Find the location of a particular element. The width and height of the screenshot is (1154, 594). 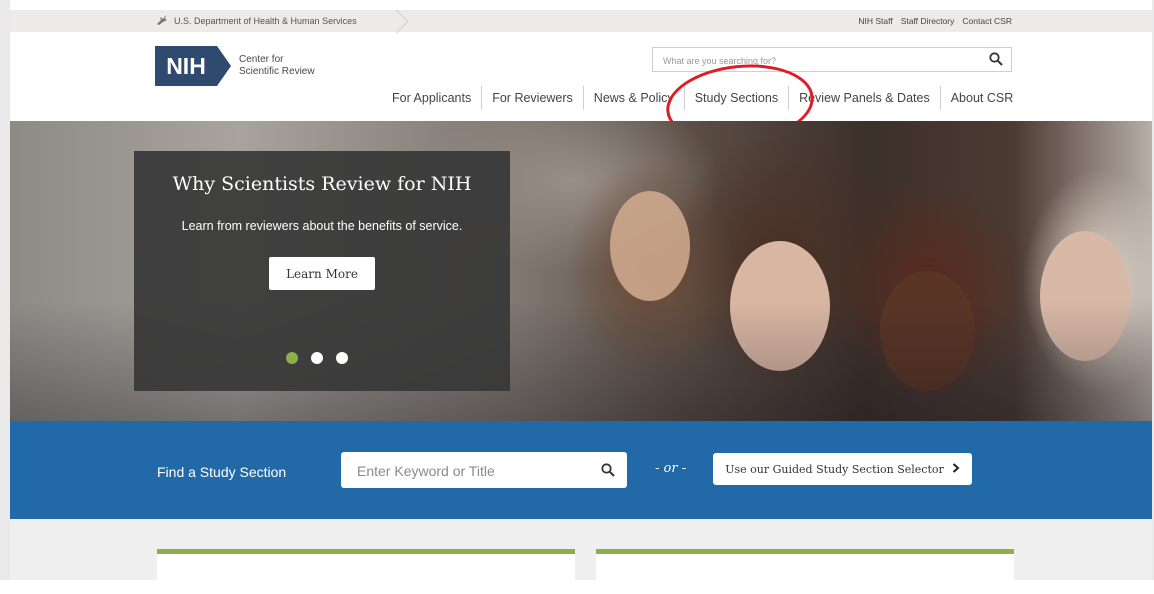

nih-csr-logo: NIH Center for Scientific Review is located at coordinates (247, 66).